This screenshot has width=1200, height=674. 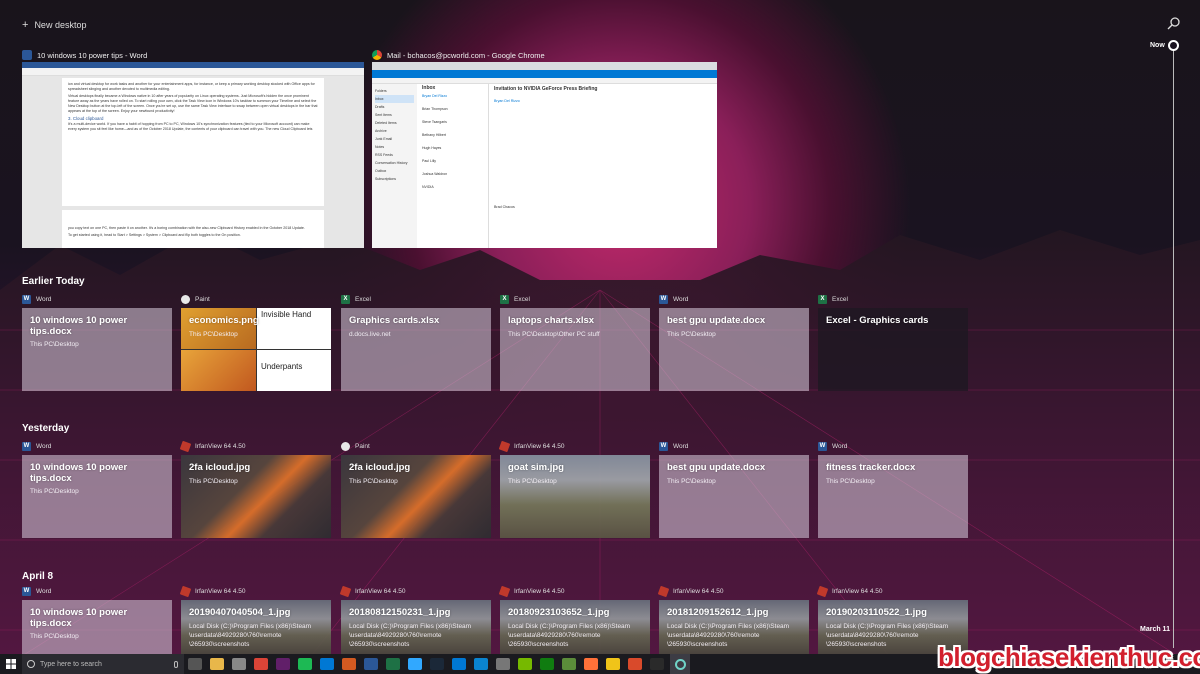 I want to click on timeline-date-label: March 11, so click(x=1155, y=629).